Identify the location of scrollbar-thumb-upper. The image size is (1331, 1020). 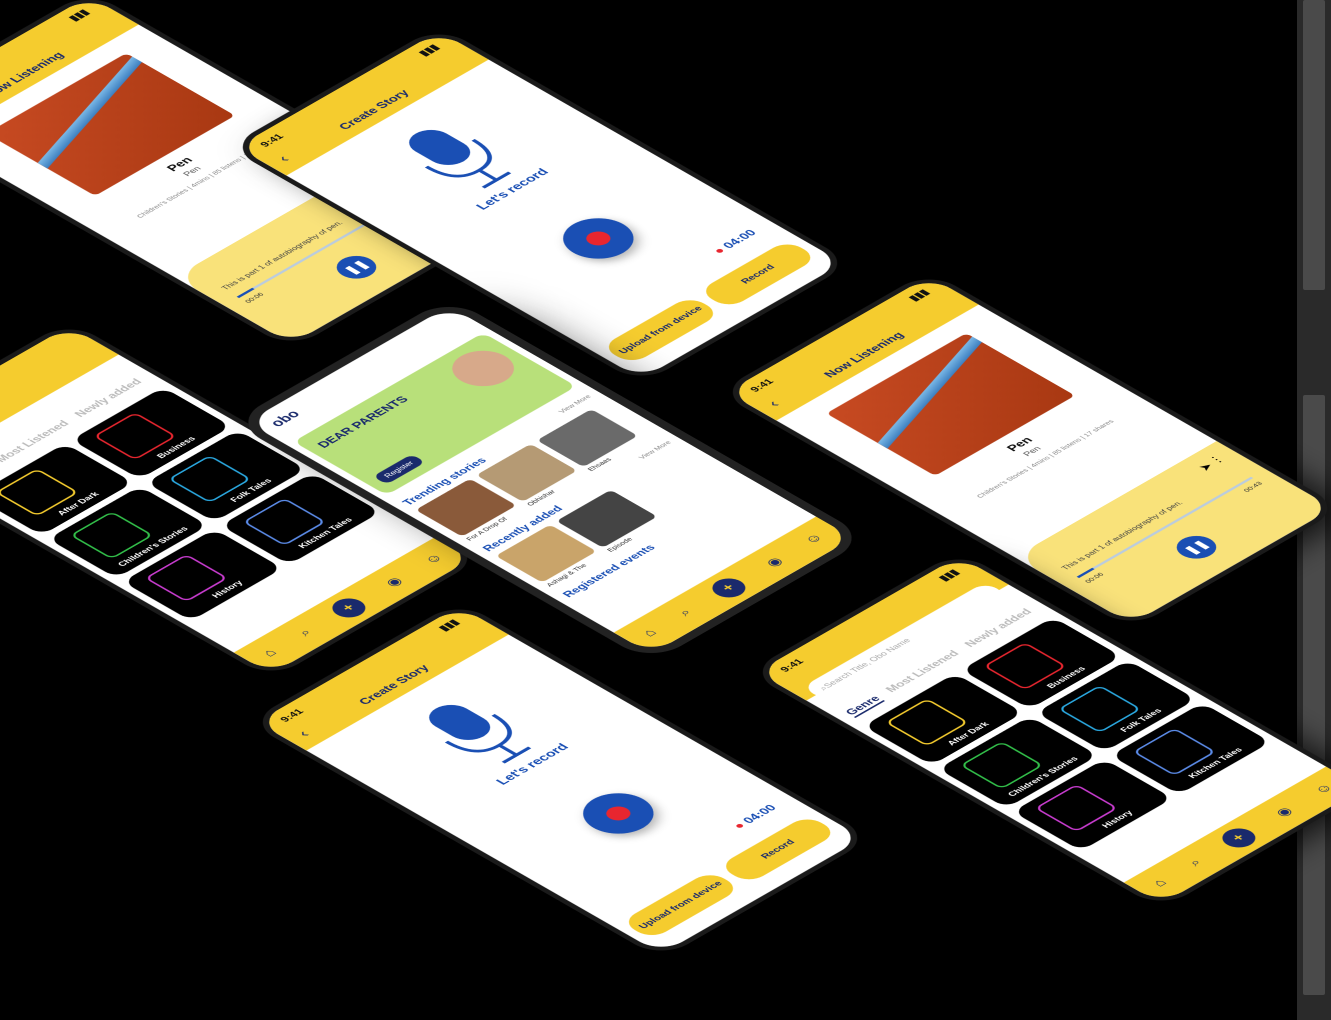
(1314, 145).